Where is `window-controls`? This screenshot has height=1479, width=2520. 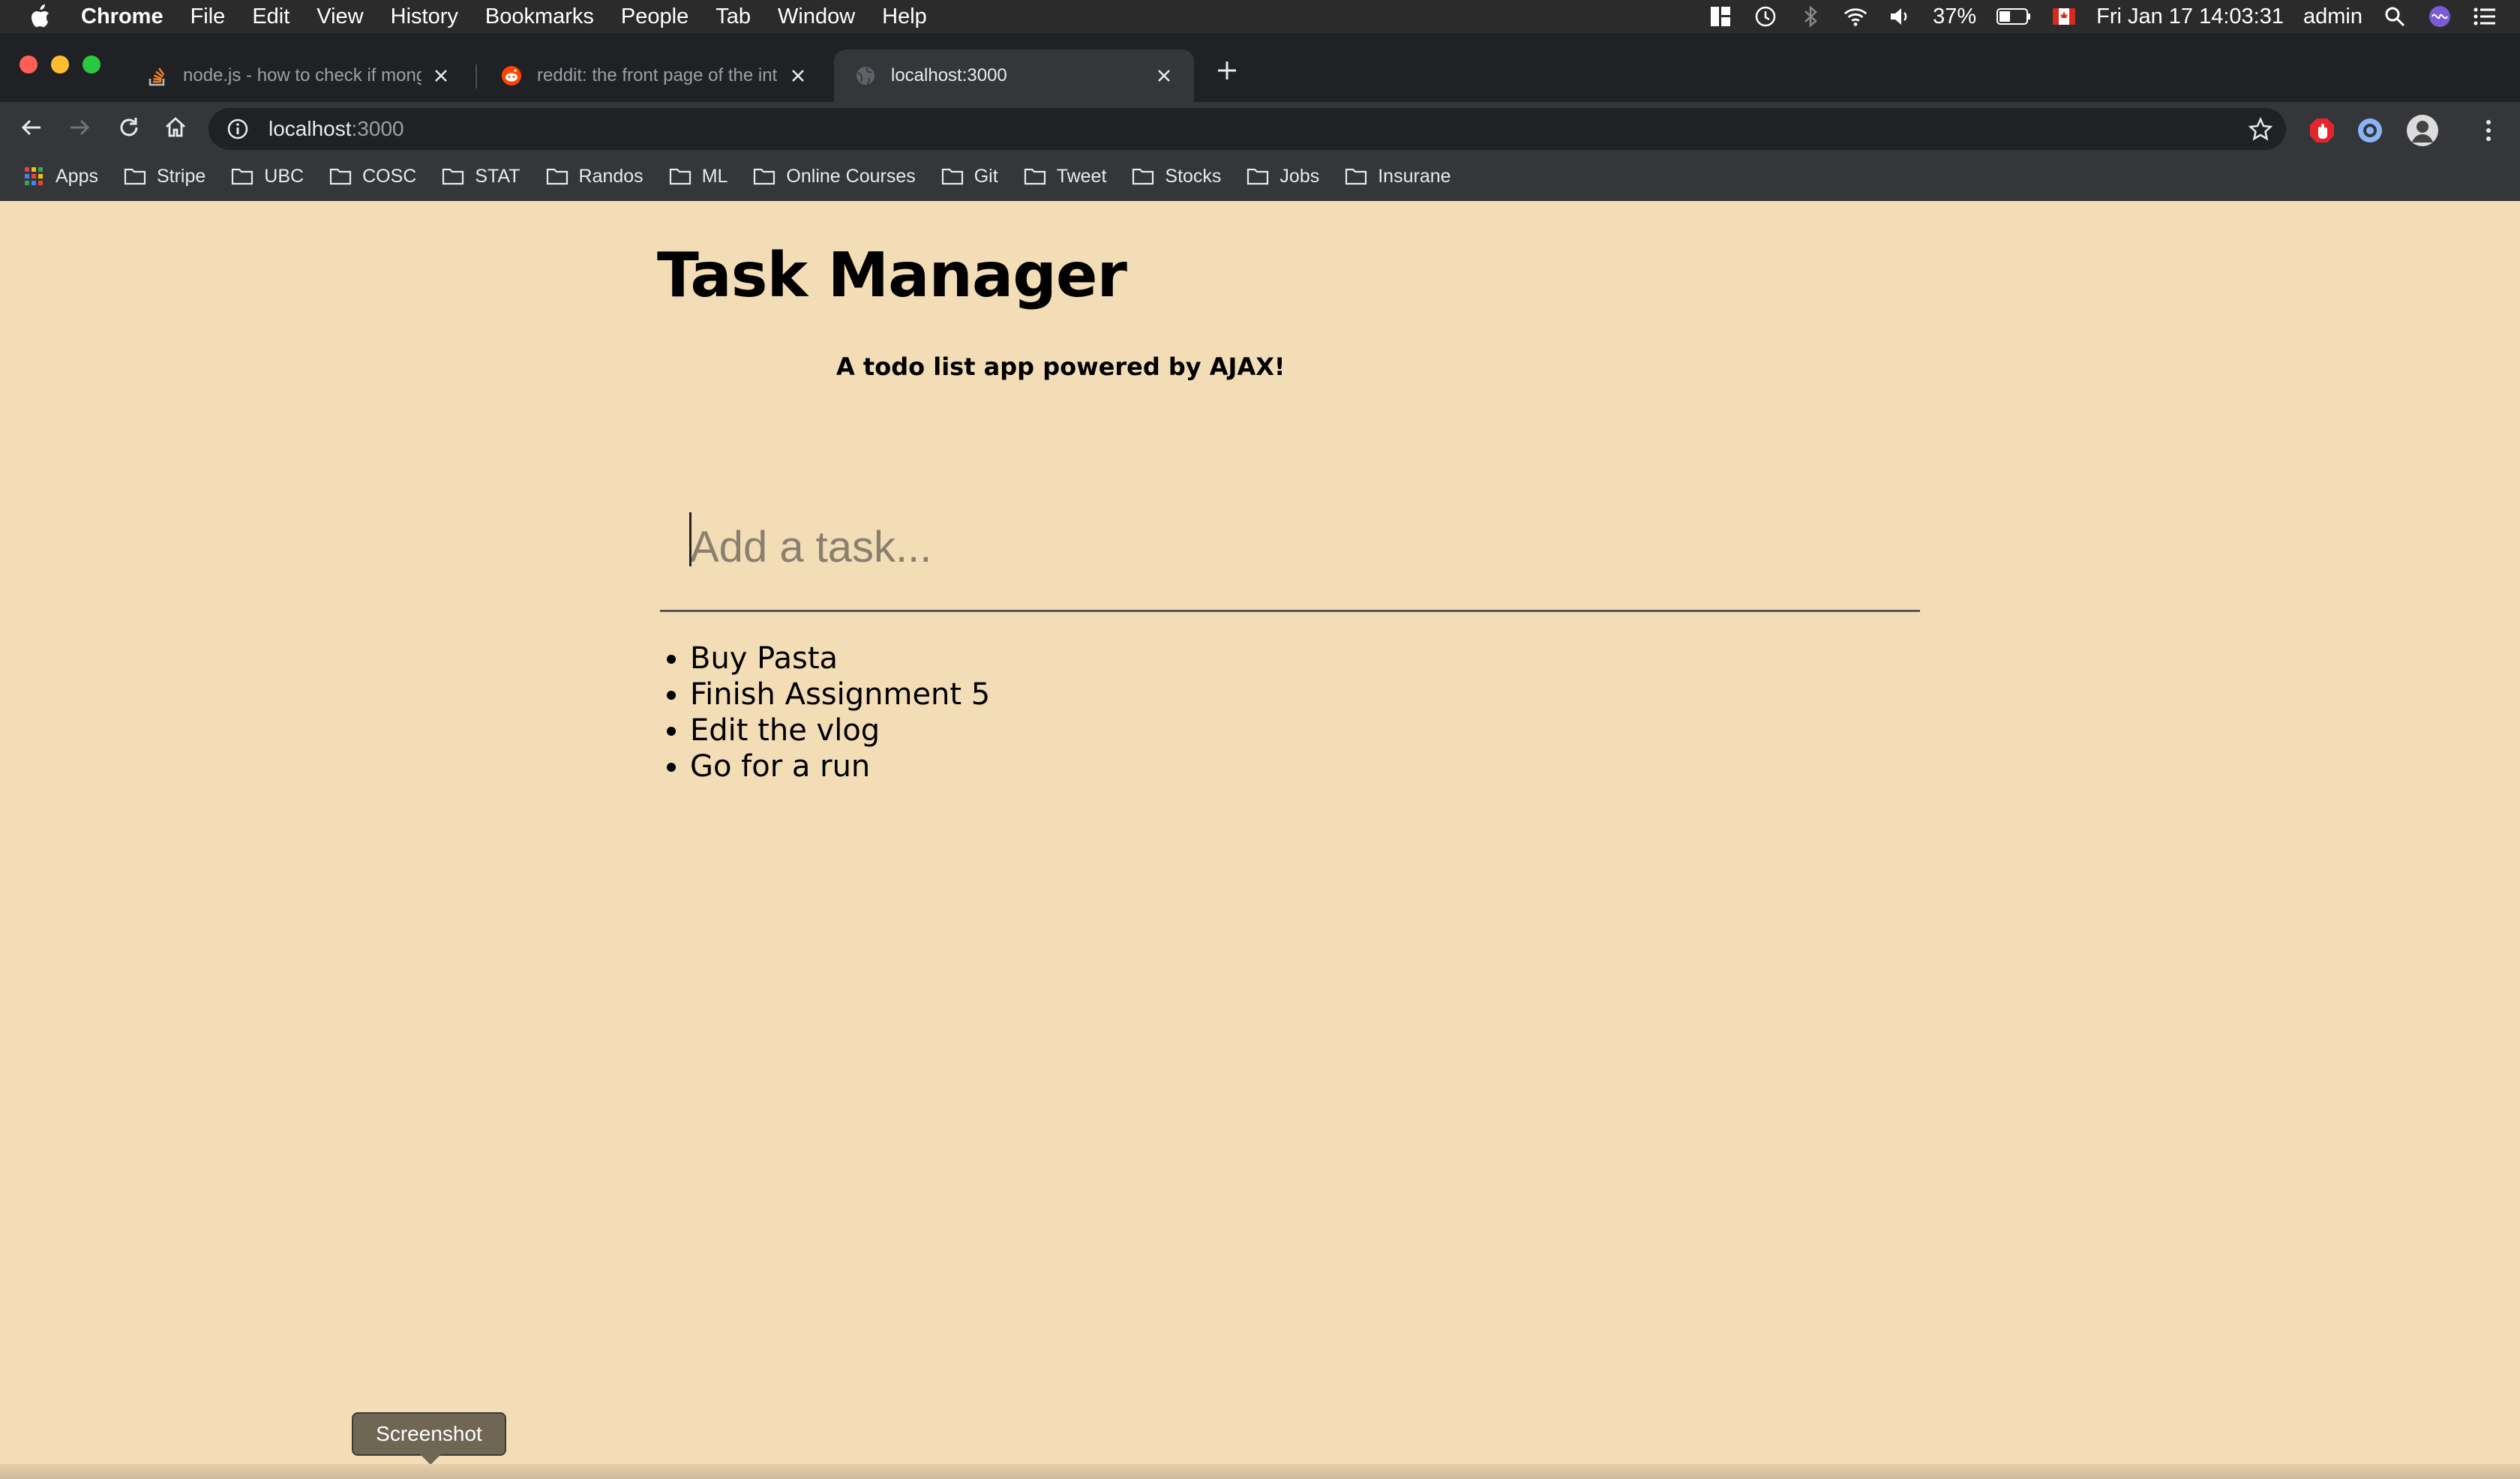 window-controls is located at coordinates (60, 65).